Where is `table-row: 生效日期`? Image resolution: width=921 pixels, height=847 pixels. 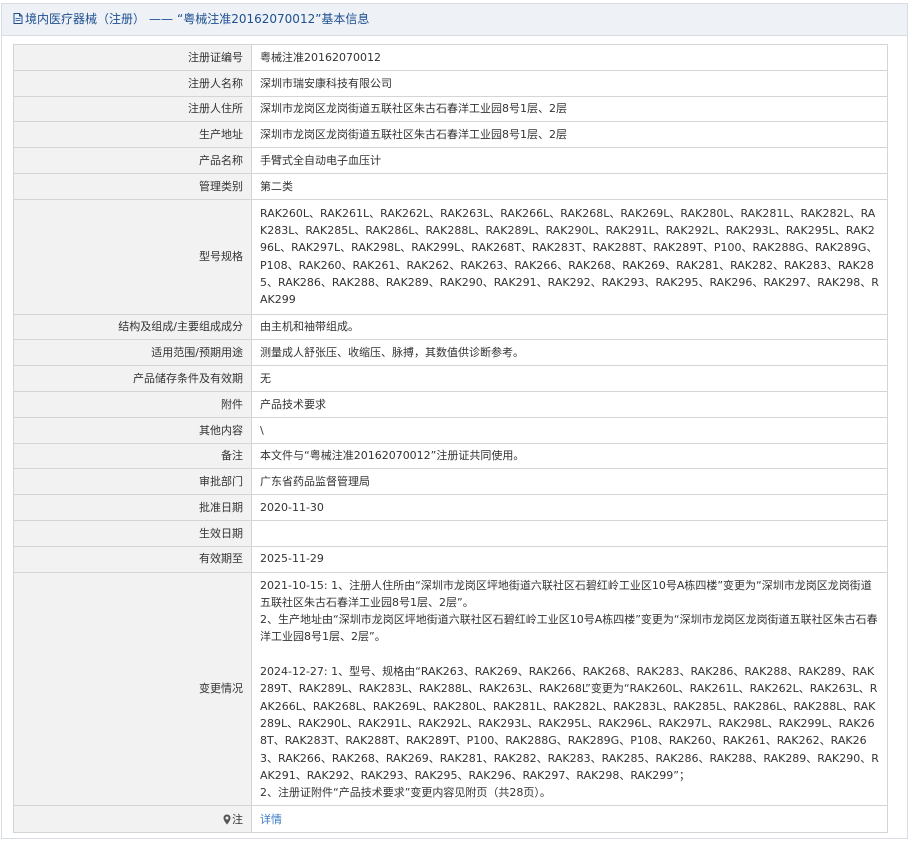
table-row: 生效日期 is located at coordinates (450, 533).